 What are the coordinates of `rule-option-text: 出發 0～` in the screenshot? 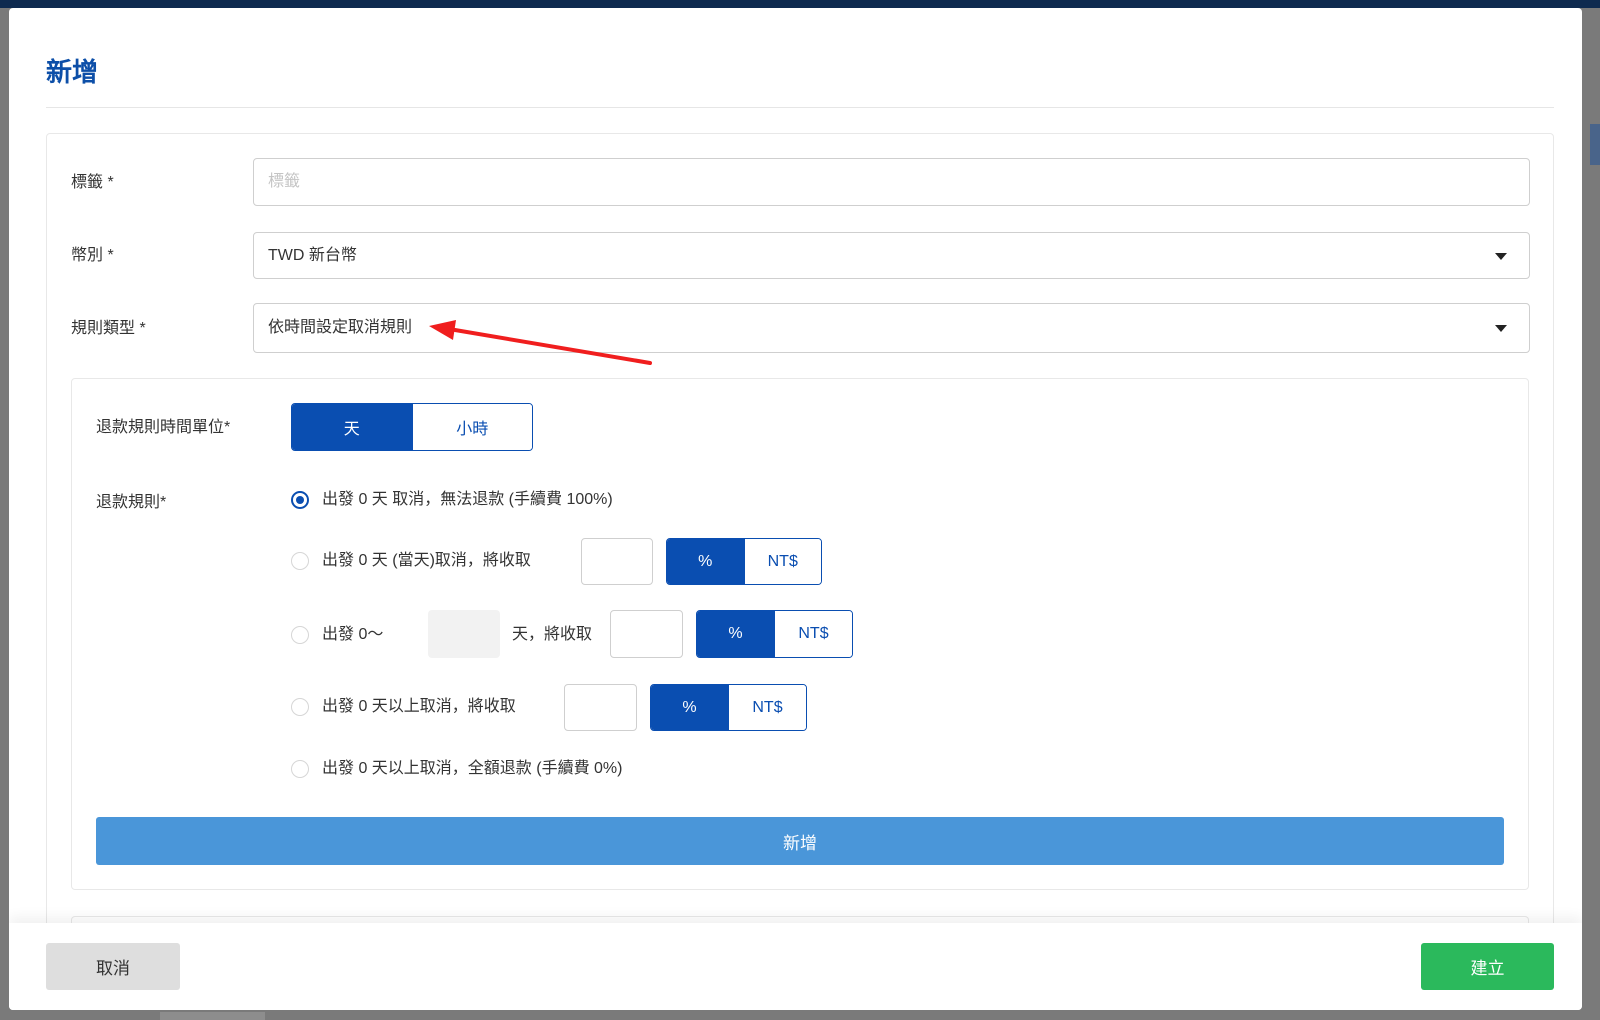 It's located at (353, 634).